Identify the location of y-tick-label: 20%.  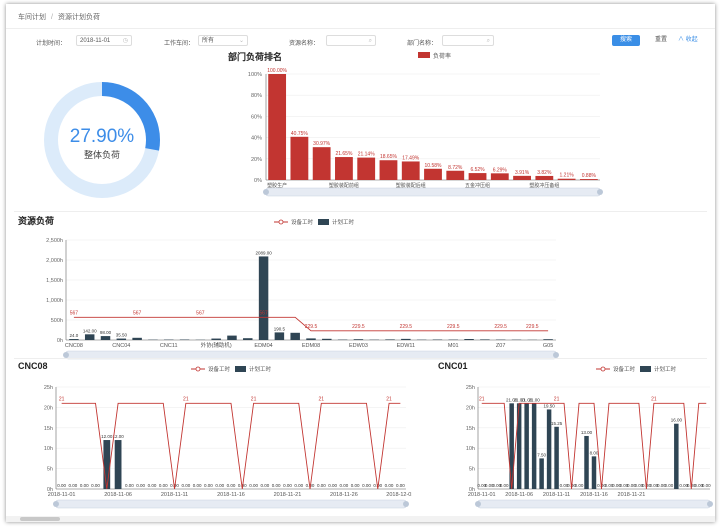
(256, 160).